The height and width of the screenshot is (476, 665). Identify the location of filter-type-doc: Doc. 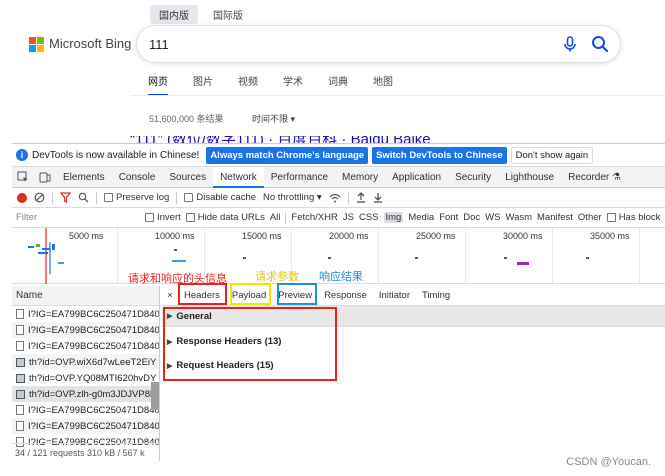
(471, 217).